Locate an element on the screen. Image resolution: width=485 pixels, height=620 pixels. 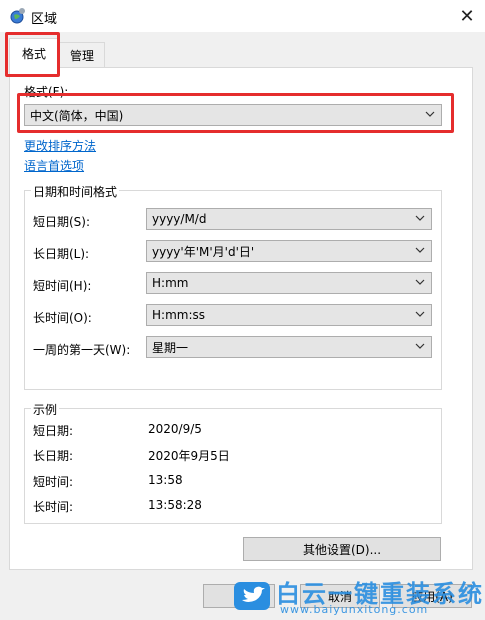
first-day-of-week-label: 一周的第一天(W): is located at coordinates (82, 350).